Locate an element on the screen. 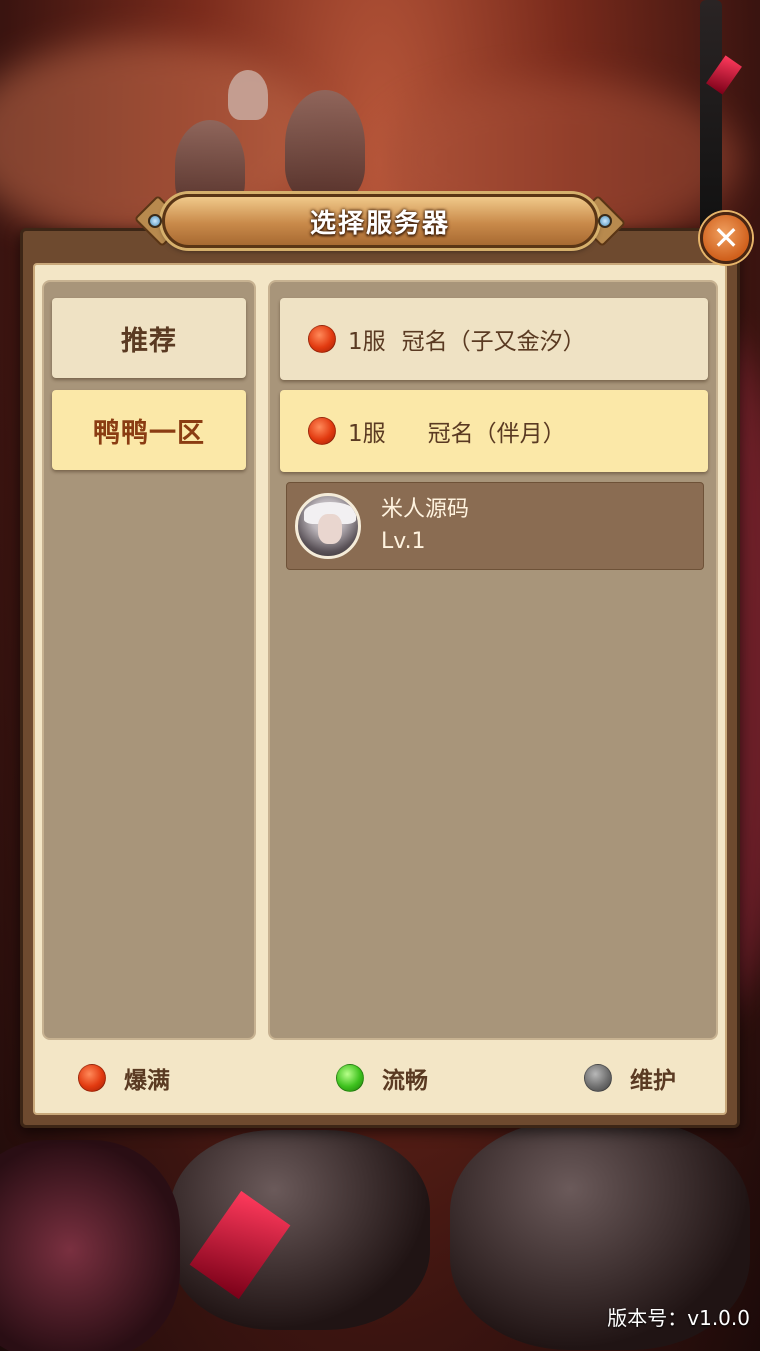 This screenshot has height=1351, width=760. legend-maintenance: 维护 is located at coordinates (630, 1078).